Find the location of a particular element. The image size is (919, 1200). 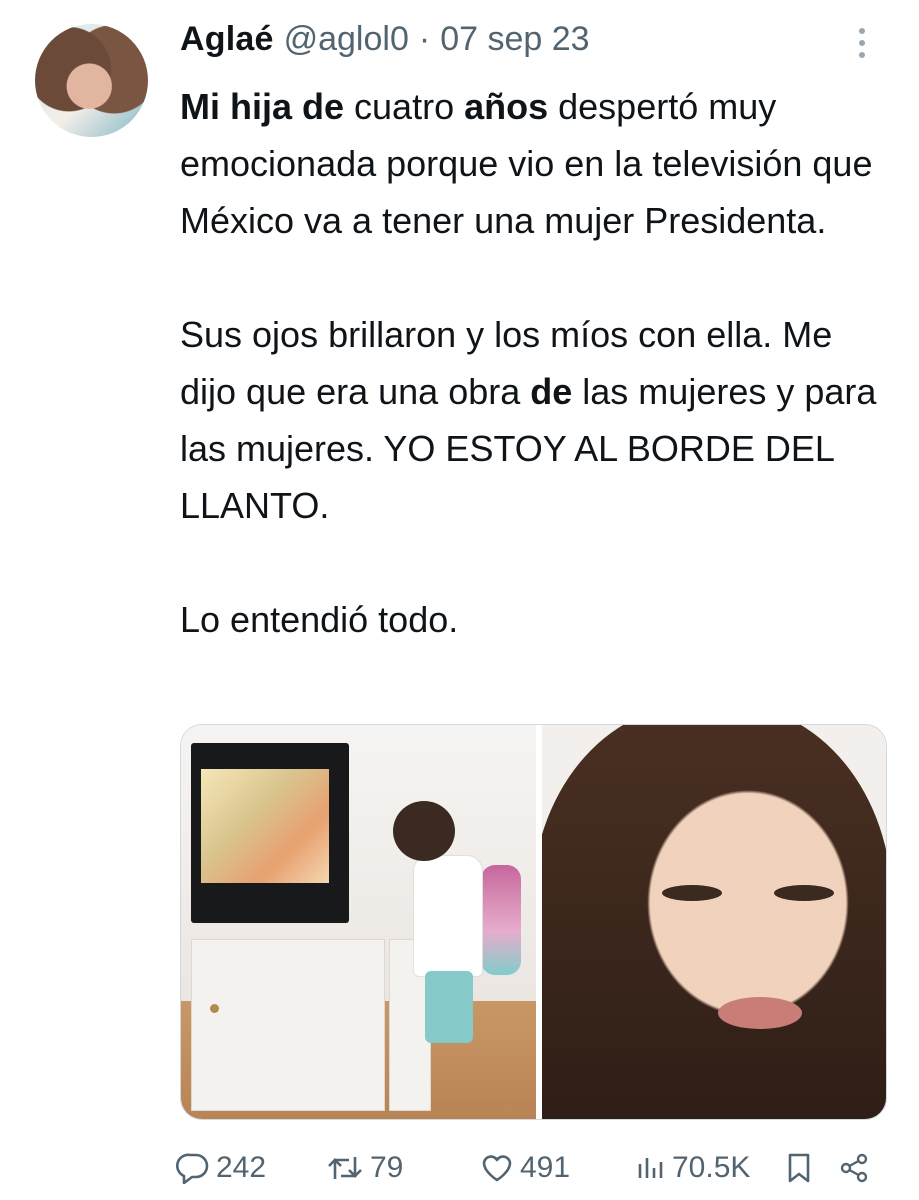

views-button: 70.5K is located at coordinates (693, 1168).